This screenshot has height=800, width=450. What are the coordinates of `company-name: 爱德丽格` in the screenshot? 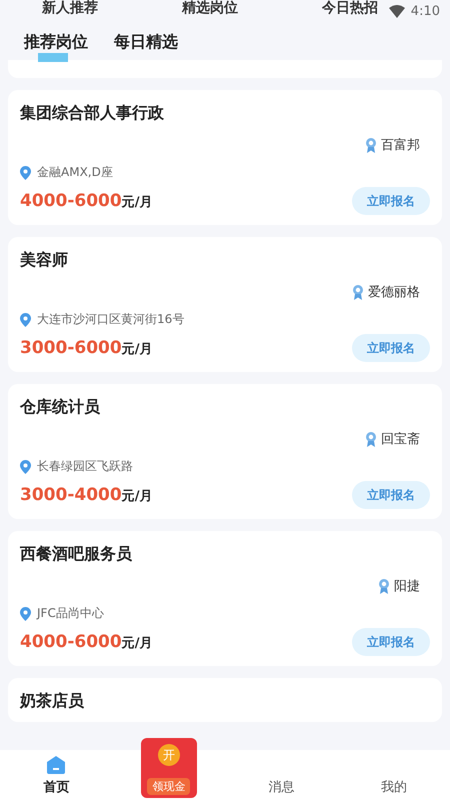 It's located at (394, 292).